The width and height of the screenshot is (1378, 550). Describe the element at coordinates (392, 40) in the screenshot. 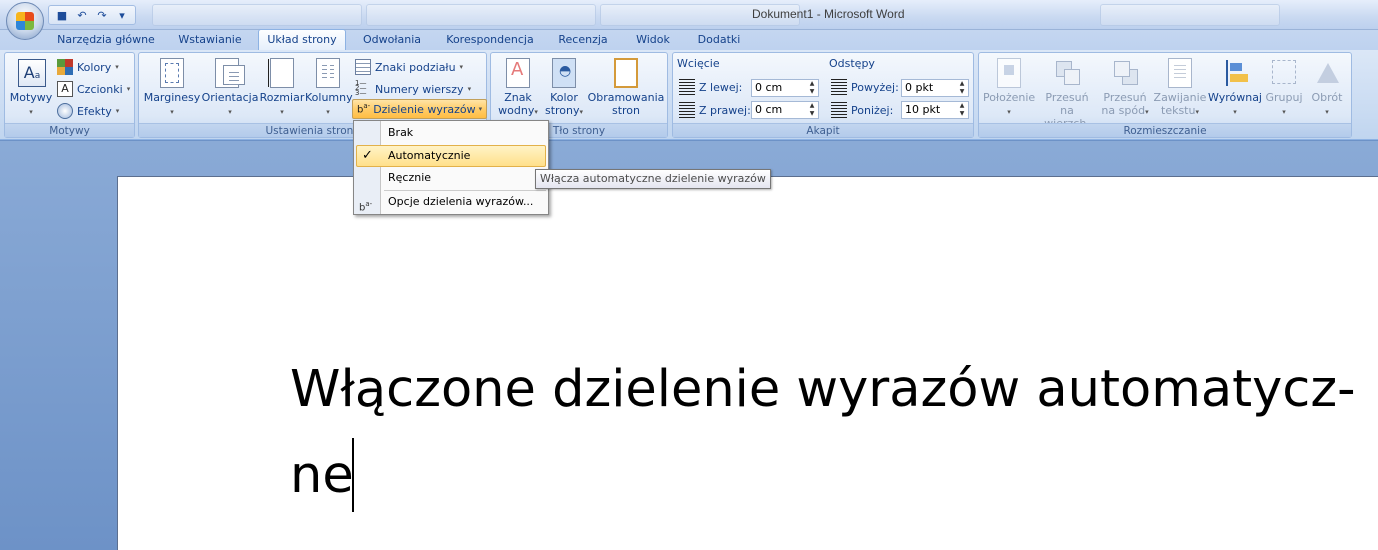

I see `tab-odwolania: Odwołania` at that location.